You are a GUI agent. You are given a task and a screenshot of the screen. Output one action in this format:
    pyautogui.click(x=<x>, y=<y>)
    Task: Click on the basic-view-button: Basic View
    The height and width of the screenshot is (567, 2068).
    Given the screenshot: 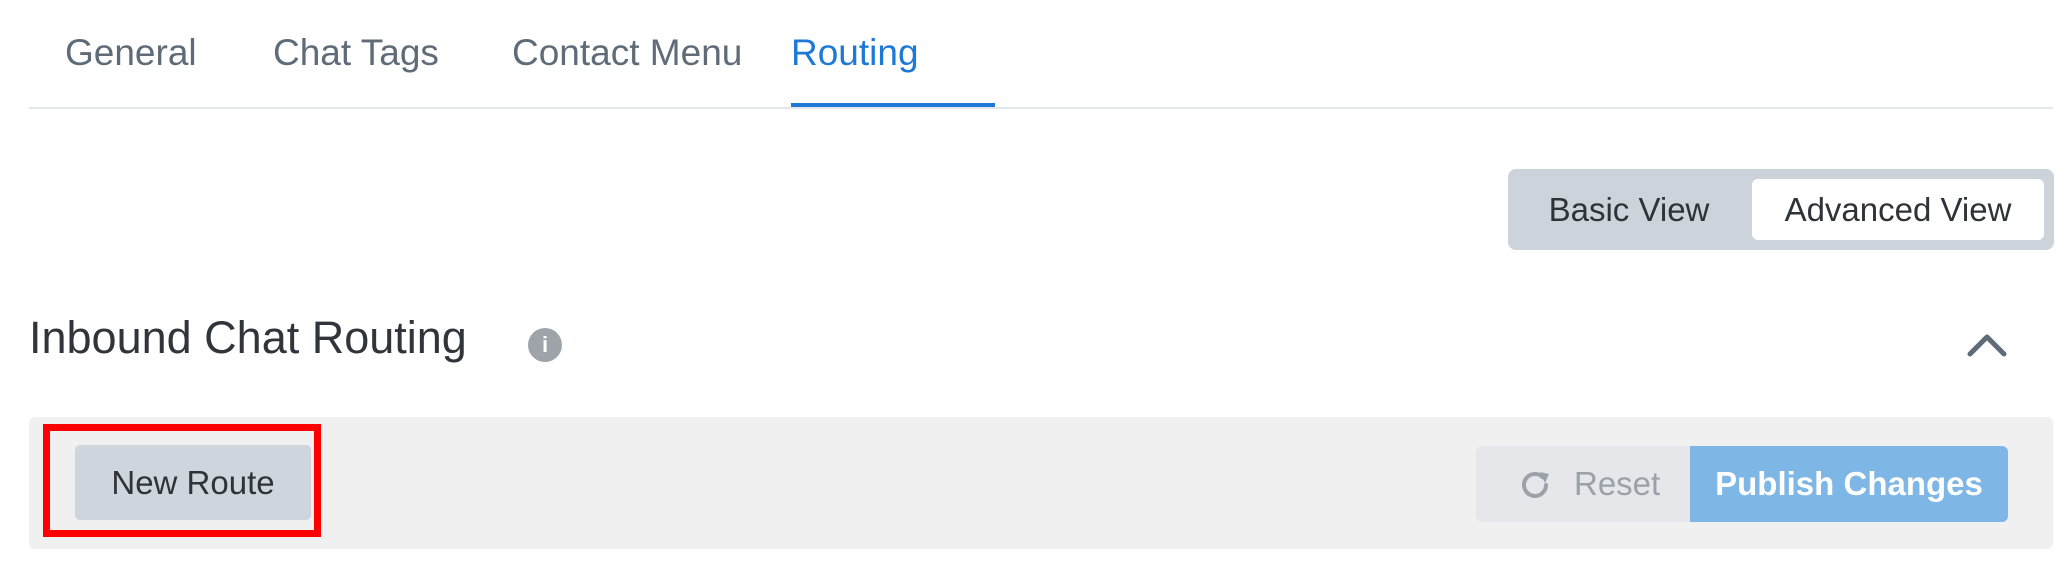 What is the action you would take?
    pyautogui.click(x=1629, y=209)
    